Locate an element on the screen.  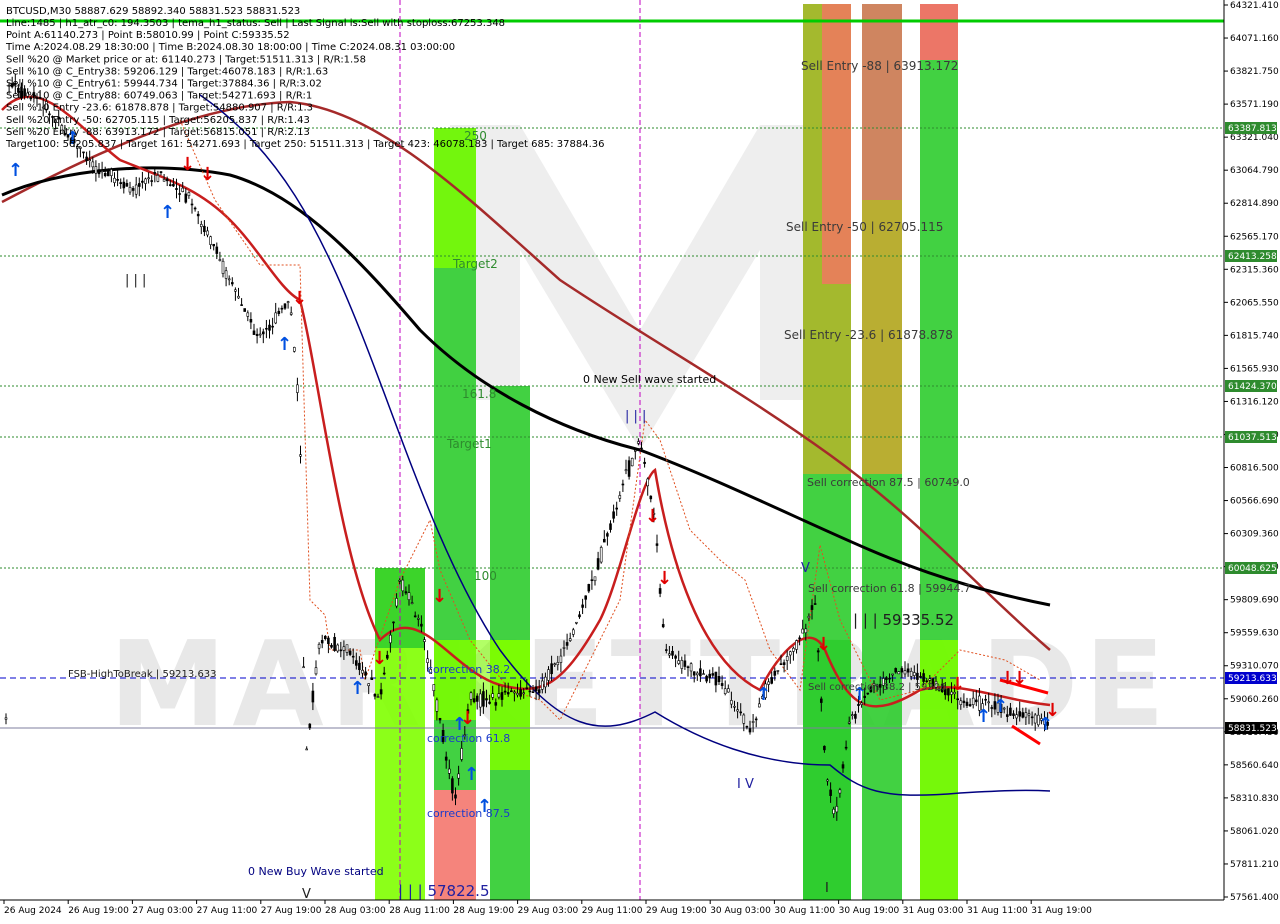
price-tick-label: 64321.410 is located at coordinates (1254, 6).